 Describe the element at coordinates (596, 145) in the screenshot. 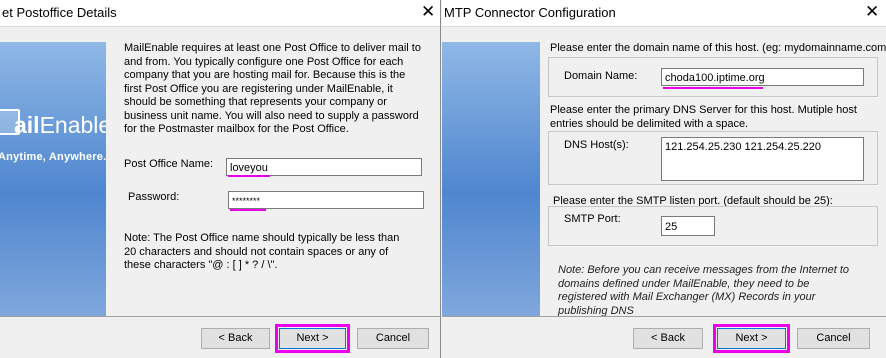

I see `dns-hosts-label: DNS Host(s):` at that location.